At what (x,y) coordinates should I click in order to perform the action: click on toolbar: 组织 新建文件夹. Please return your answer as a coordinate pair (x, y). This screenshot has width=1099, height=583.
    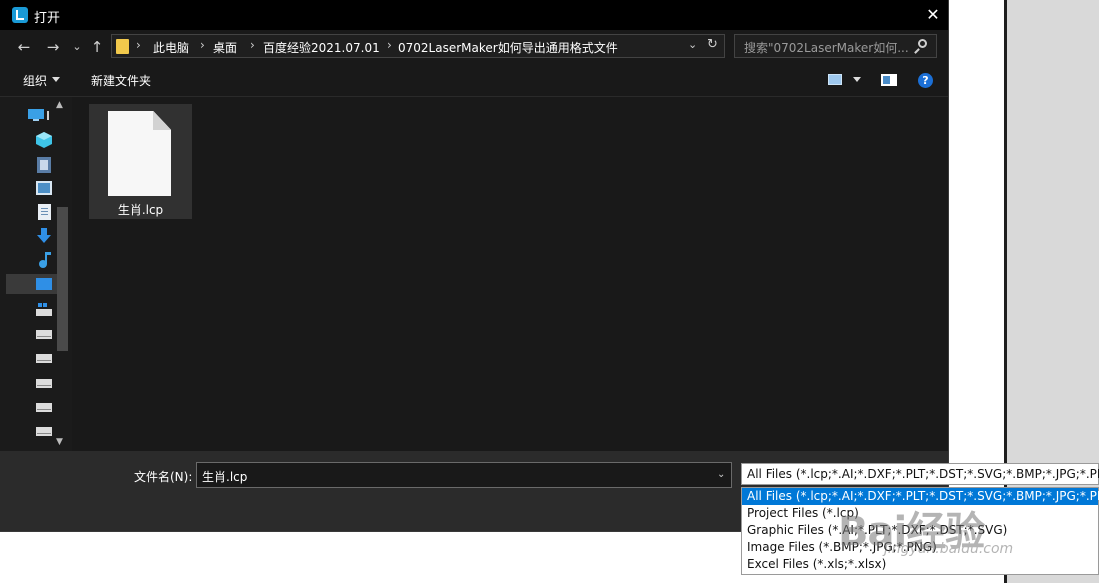
    Looking at the image, I should click on (474, 80).